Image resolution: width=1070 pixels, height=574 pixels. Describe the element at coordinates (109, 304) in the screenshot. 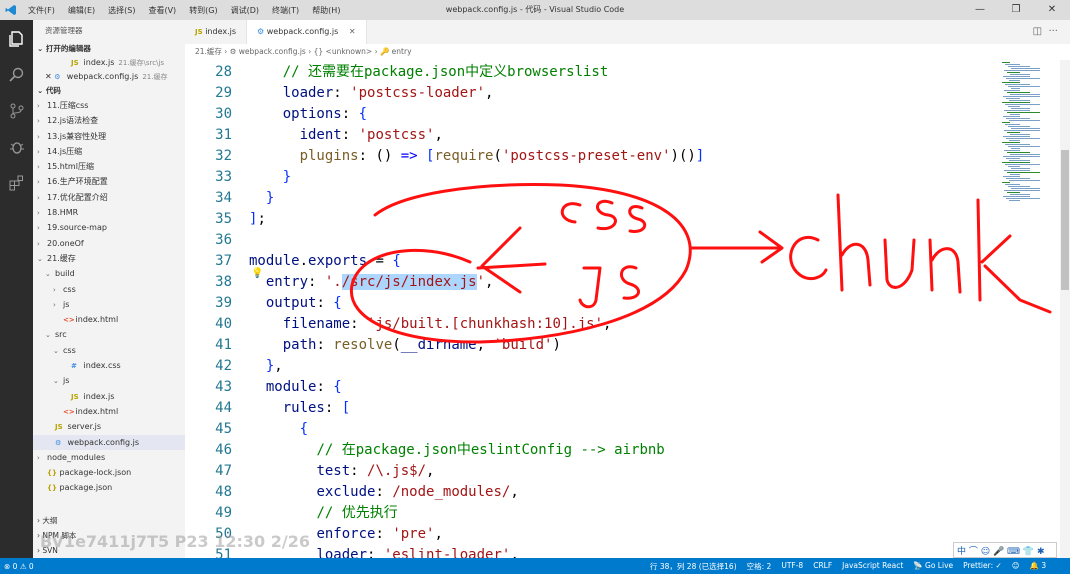

I see `tree-item: › js` at that location.